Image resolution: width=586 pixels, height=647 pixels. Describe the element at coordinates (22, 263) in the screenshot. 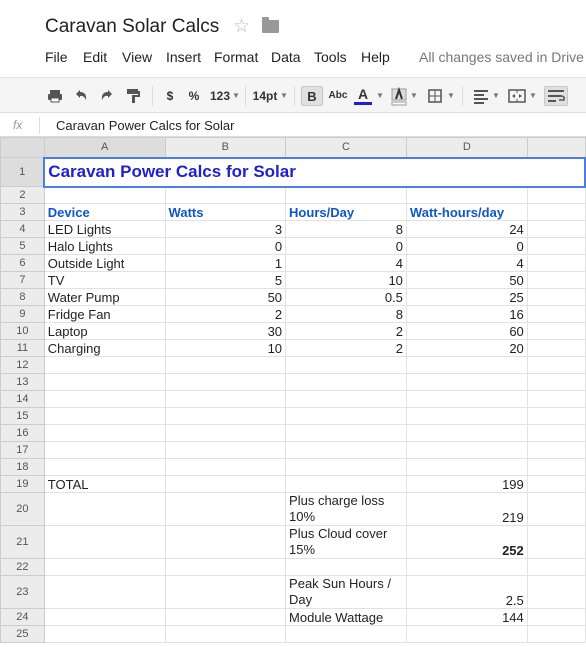

I see `row-header: 6` at that location.